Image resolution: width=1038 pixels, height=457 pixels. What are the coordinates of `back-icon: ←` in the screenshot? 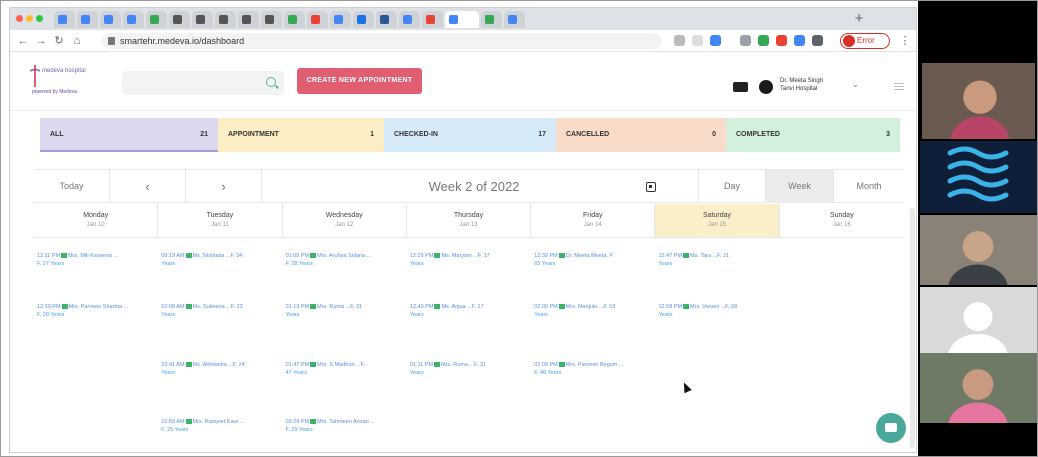 It's located at (23, 41).